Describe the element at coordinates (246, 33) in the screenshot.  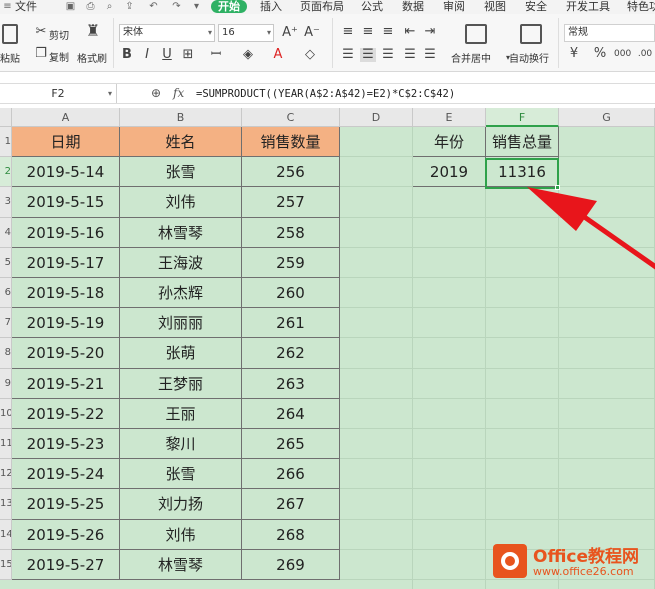
I see `font-size-select: 16 ▾` at that location.